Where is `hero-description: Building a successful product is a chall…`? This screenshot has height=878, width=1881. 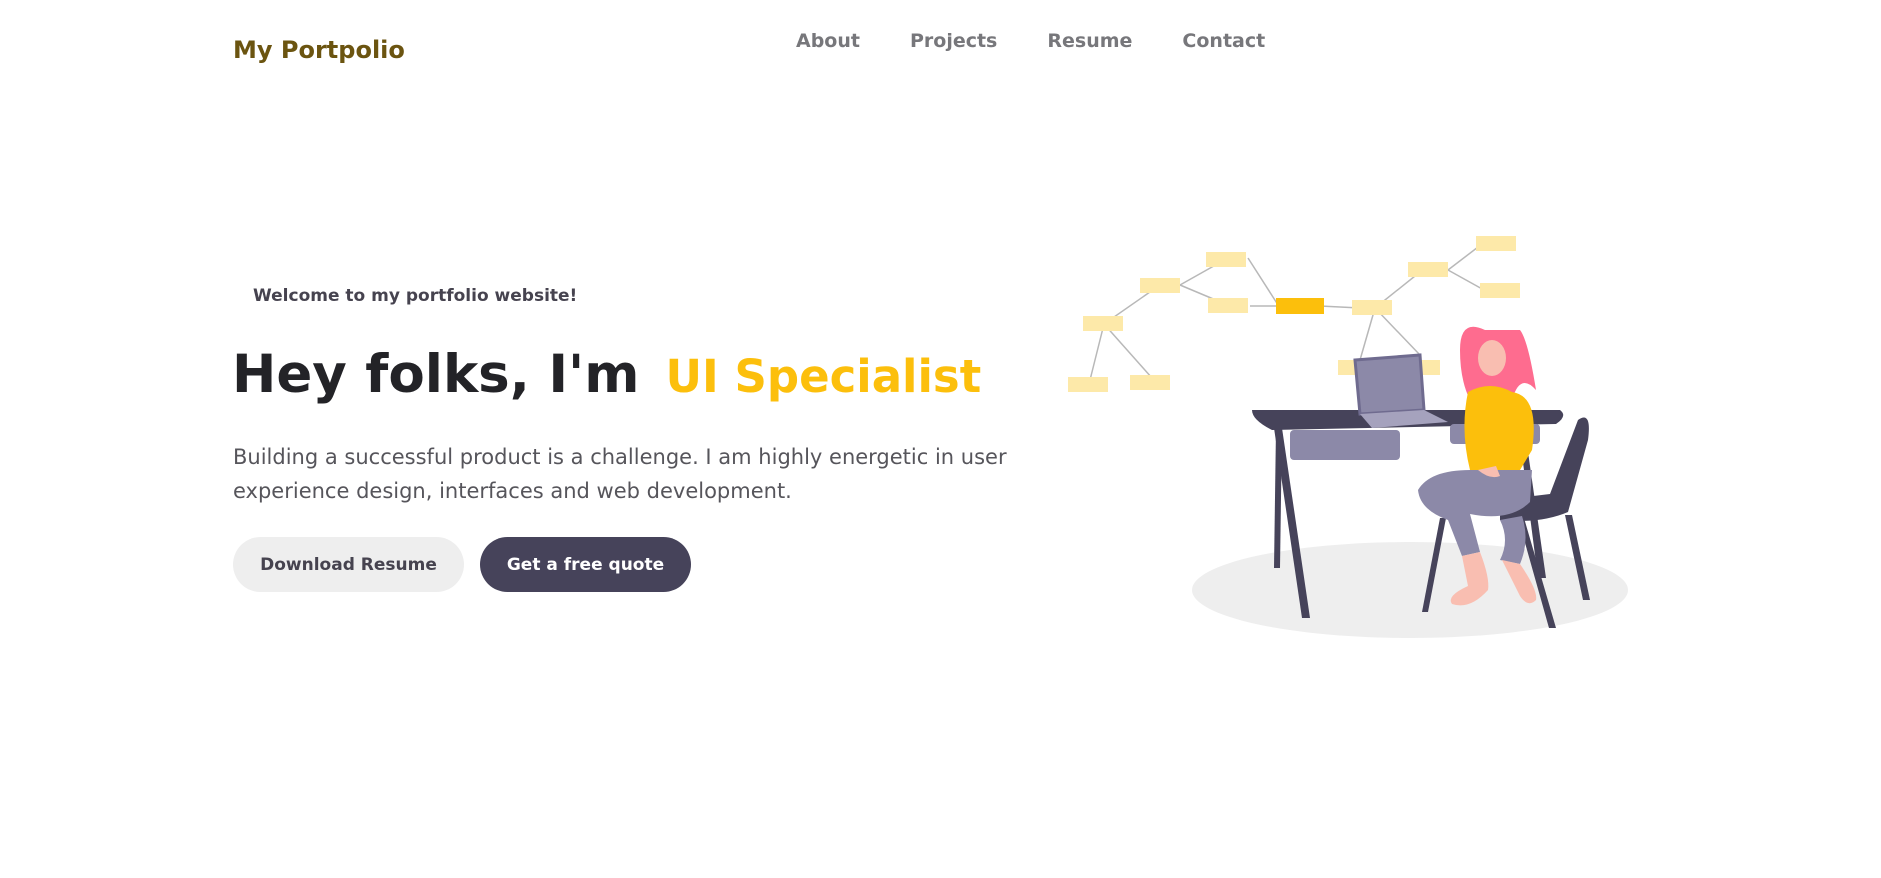
hero-description: Building a successful product is a chall… is located at coordinates (620, 474).